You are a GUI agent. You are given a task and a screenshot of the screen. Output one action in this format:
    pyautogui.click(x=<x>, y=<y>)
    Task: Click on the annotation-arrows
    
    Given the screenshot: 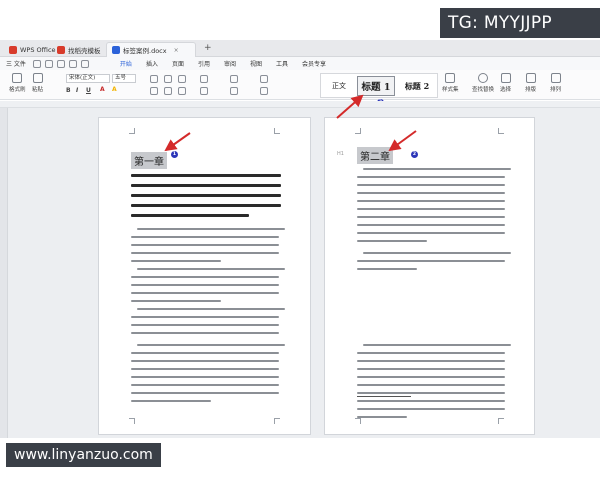 What is the action you would take?
    pyautogui.click(x=290, y=123)
    